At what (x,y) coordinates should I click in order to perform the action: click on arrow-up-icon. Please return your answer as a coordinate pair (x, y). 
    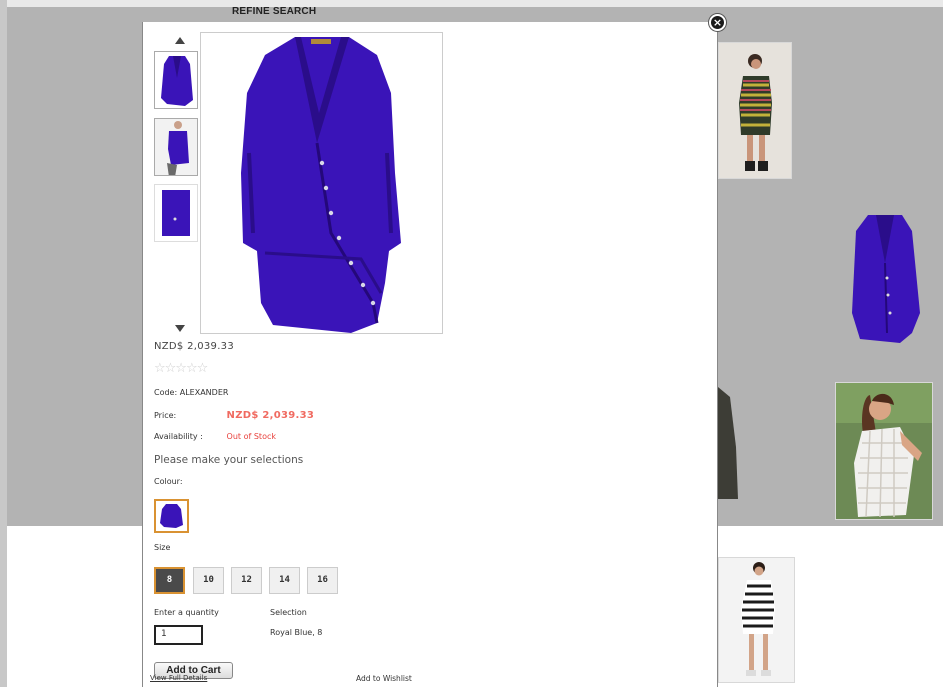
    Looking at the image, I should click on (180, 40).